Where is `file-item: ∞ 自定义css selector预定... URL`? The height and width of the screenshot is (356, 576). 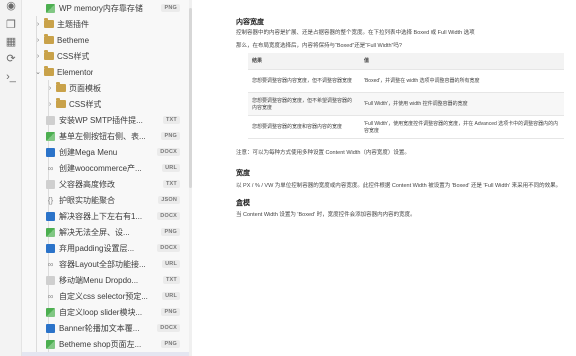 file-item: ∞ 自定义css selector预定... URL is located at coordinates (106, 296).